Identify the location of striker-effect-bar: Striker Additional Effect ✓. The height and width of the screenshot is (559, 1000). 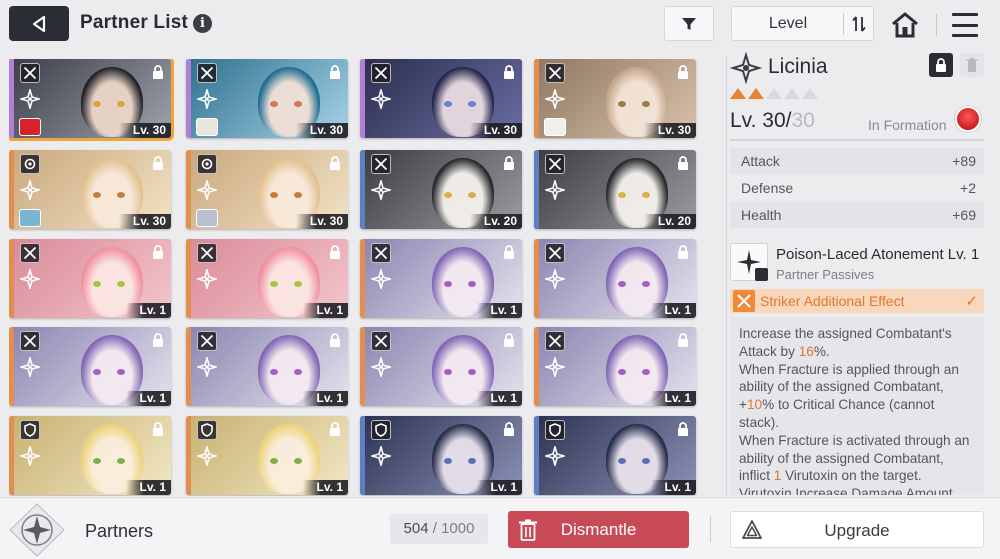
(857, 301).